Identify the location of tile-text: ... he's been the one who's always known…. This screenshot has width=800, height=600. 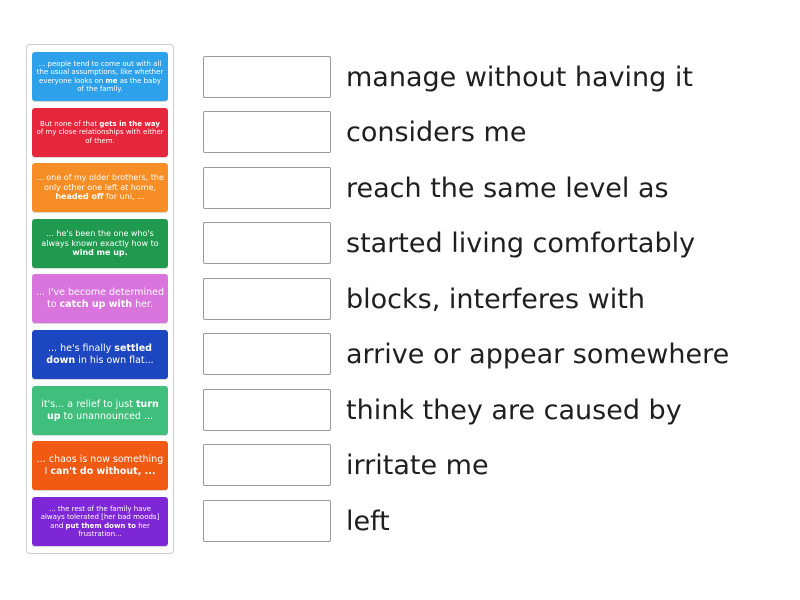
(100, 243).